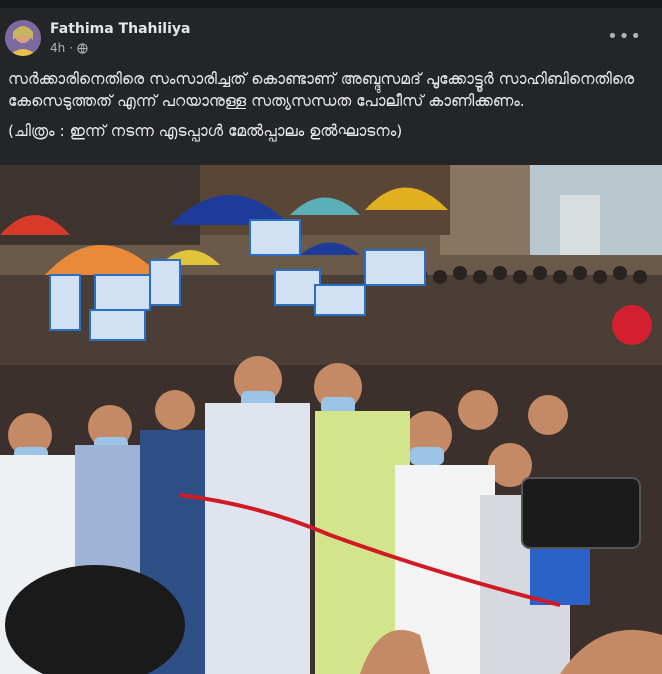  What do you see at coordinates (23, 38) in the screenshot?
I see `avatar` at bounding box center [23, 38].